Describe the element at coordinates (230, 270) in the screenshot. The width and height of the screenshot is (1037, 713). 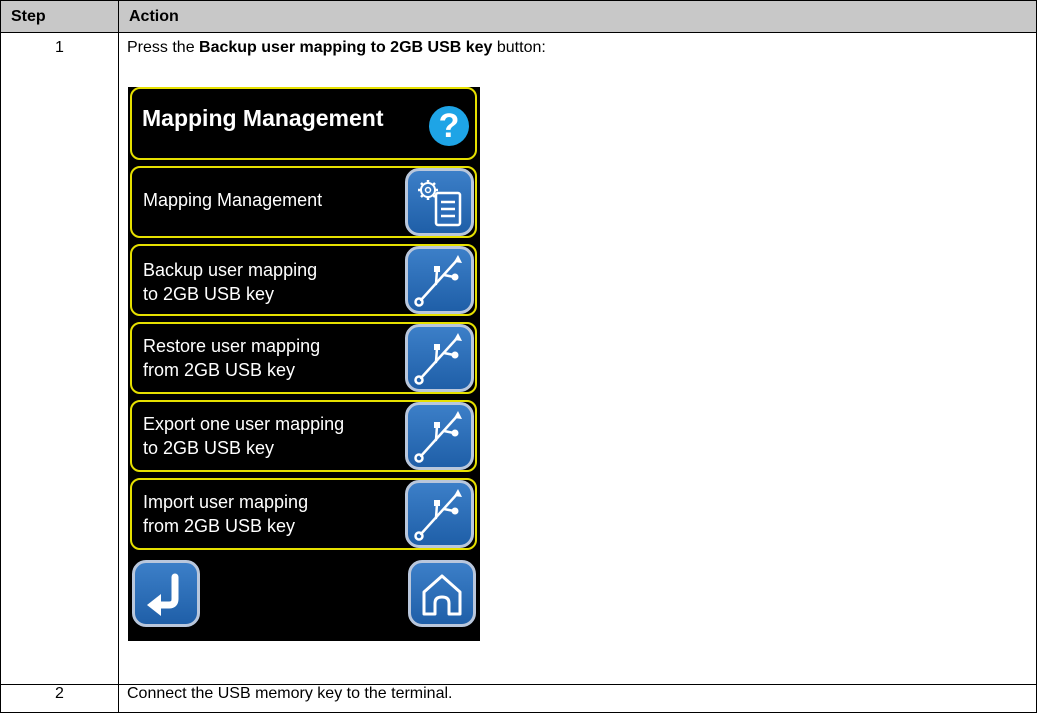
I see `menu-item-label-line1: Backup user mapping` at that location.